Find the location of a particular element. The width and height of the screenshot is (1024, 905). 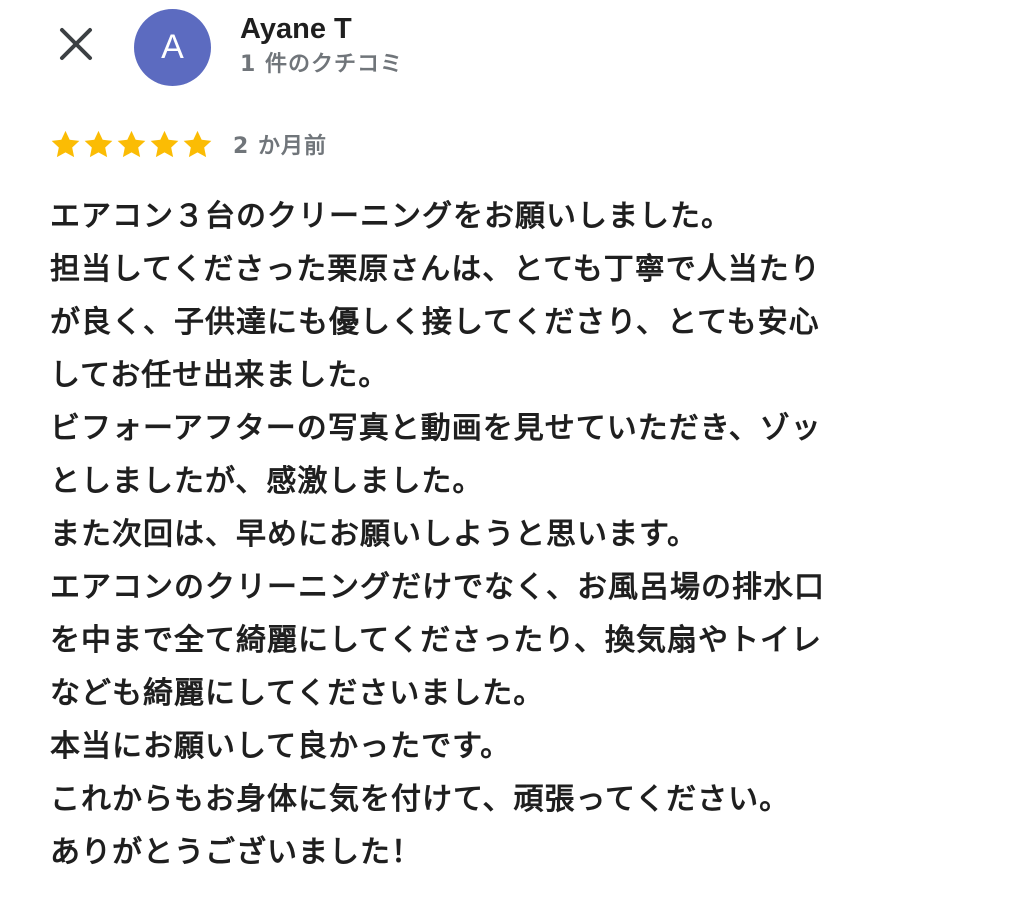

avatar-letter: A is located at coordinates (172, 47).